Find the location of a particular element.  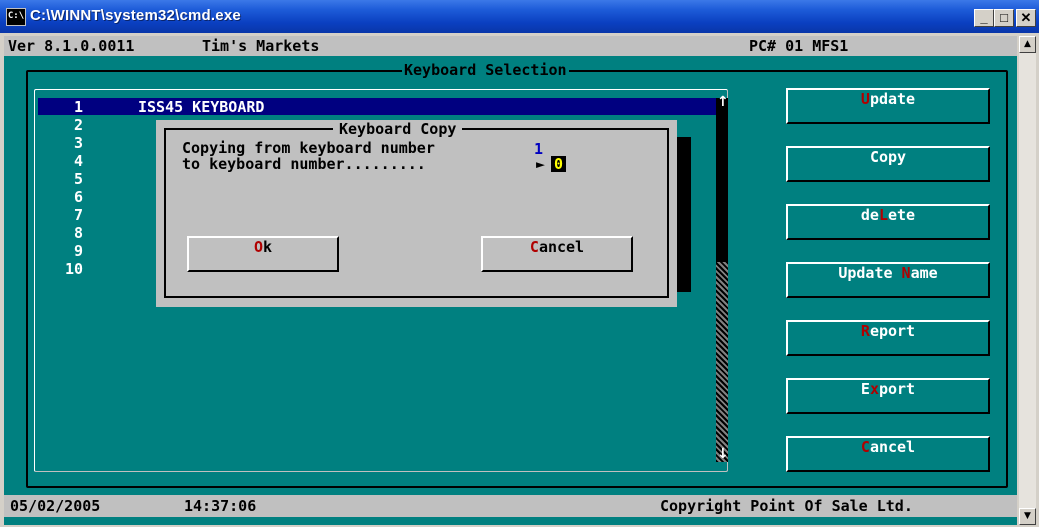

minimize-button: _ is located at coordinates (984, 18).